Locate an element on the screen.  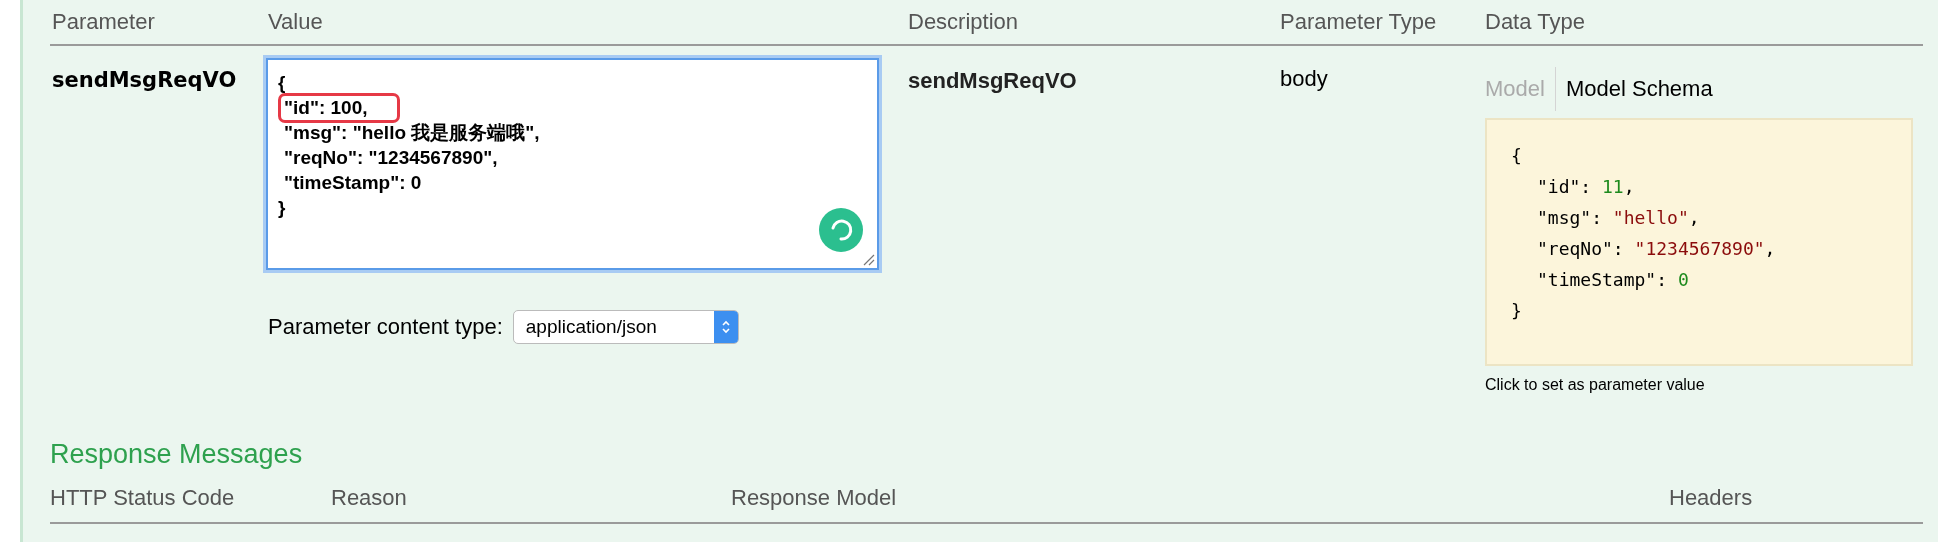
code-line: "msg": "hello", is located at coordinates (1618, 218).